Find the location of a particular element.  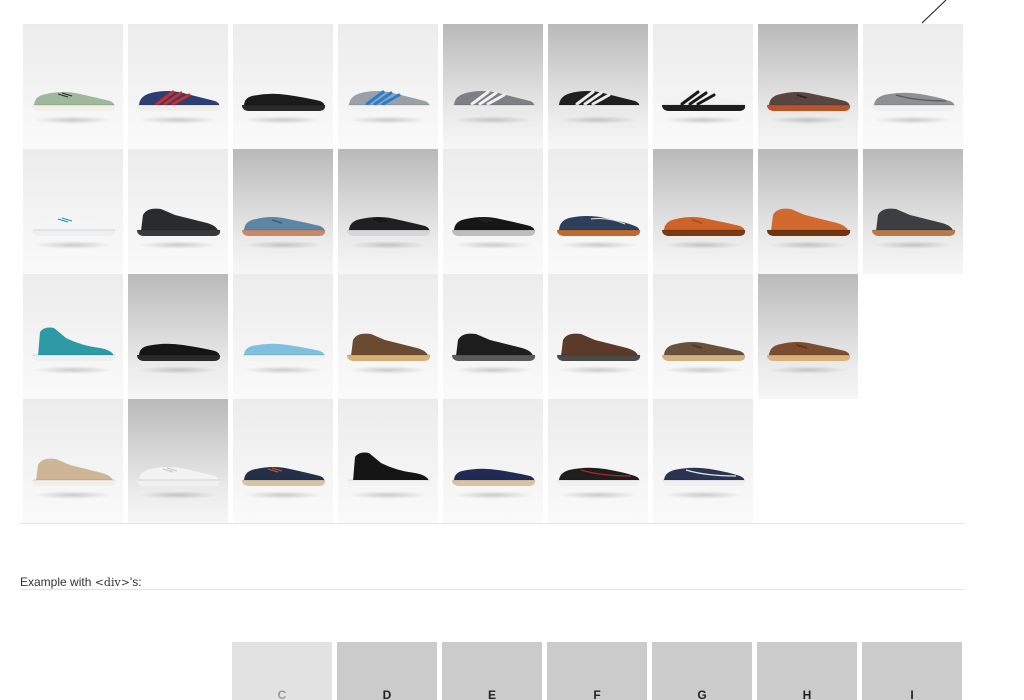

div-box-label: F is located at coordinates (597, 694).